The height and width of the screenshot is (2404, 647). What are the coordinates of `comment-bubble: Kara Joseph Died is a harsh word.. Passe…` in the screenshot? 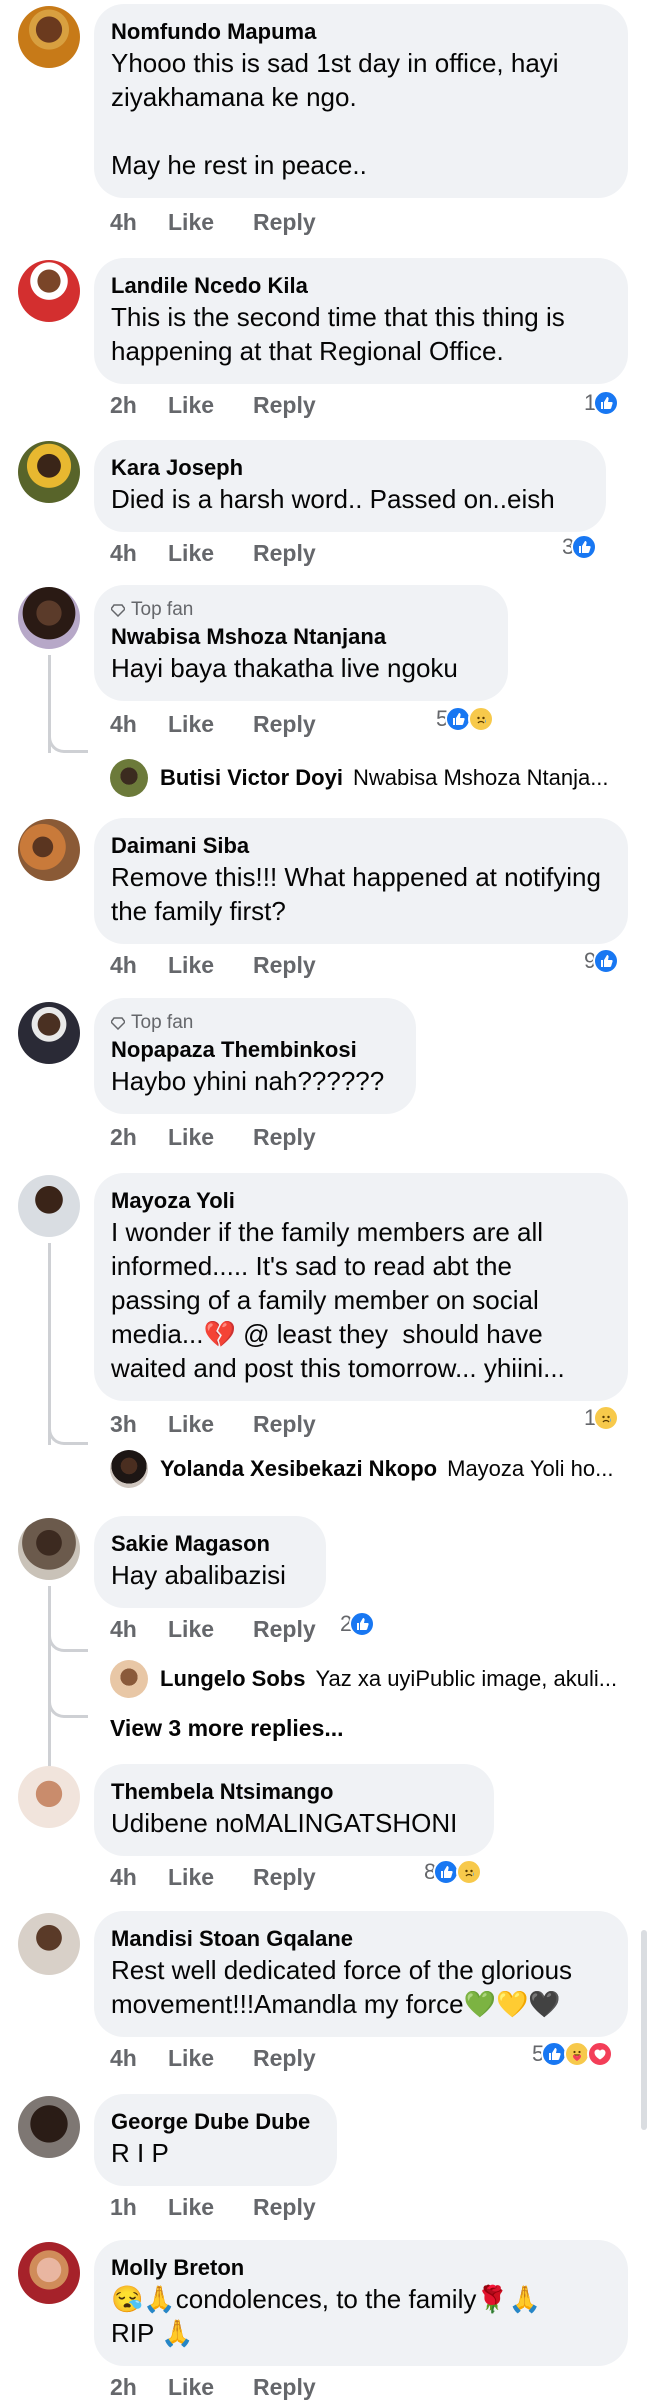 It's located at (350, 486).